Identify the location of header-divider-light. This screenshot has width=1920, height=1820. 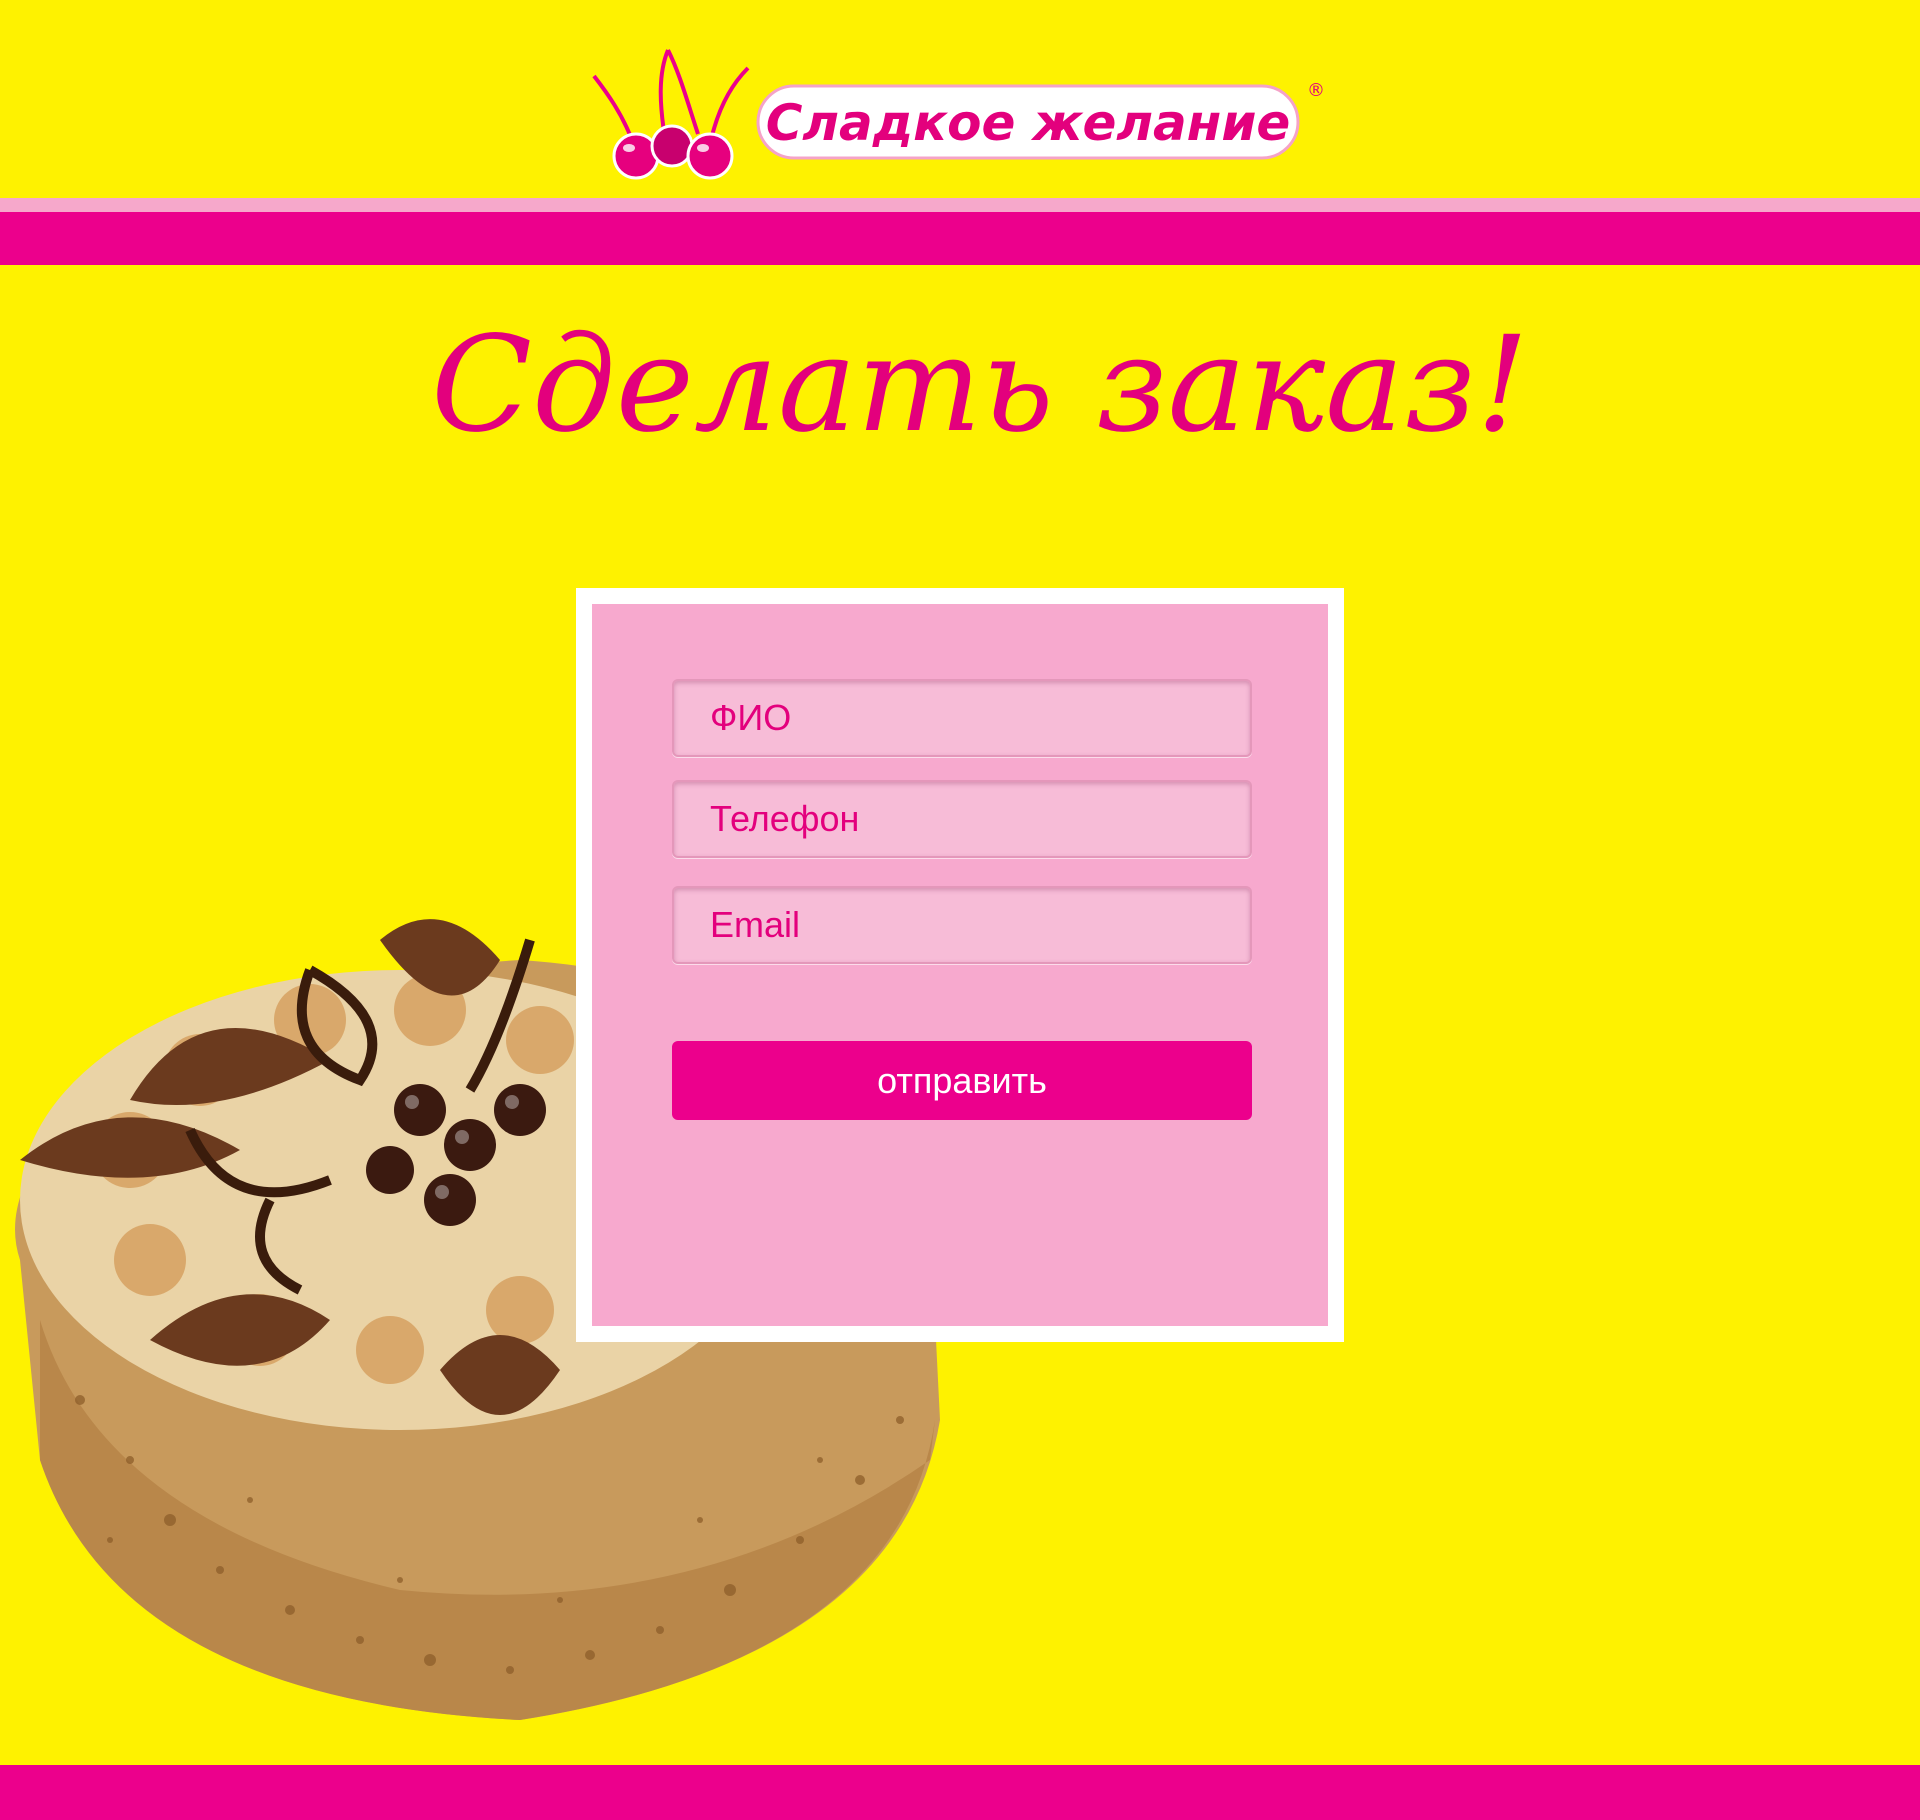
(960, 205).